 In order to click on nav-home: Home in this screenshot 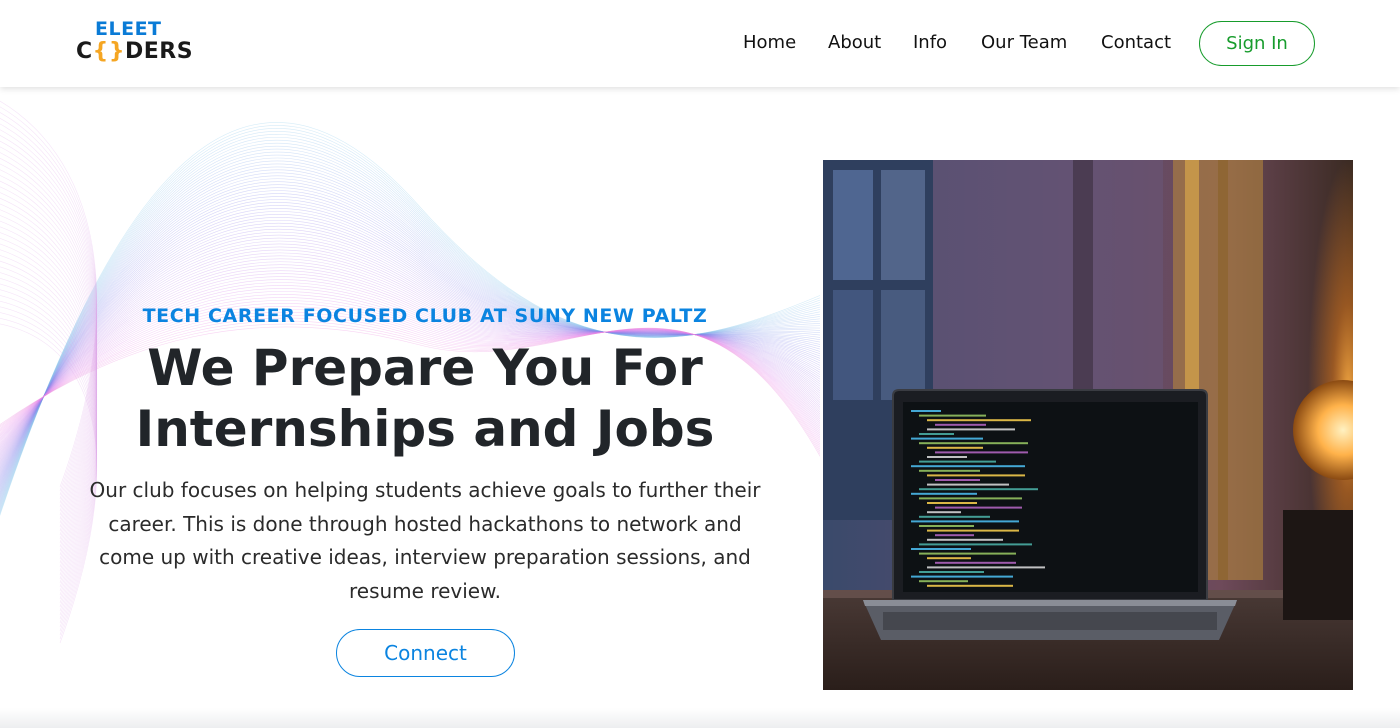, I will do `click(769, 43)`.